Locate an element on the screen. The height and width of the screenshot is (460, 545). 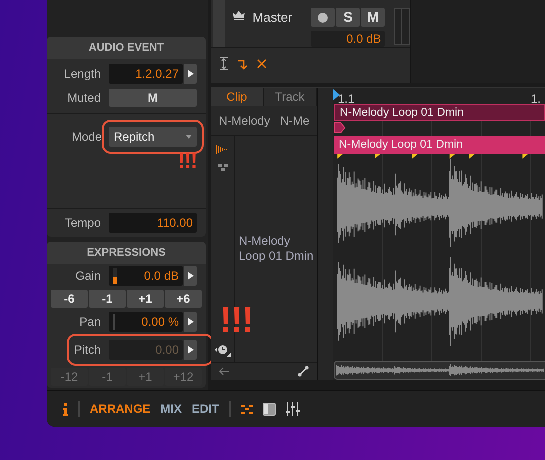
editor-tab: Track is located at coordinates (290, 97).